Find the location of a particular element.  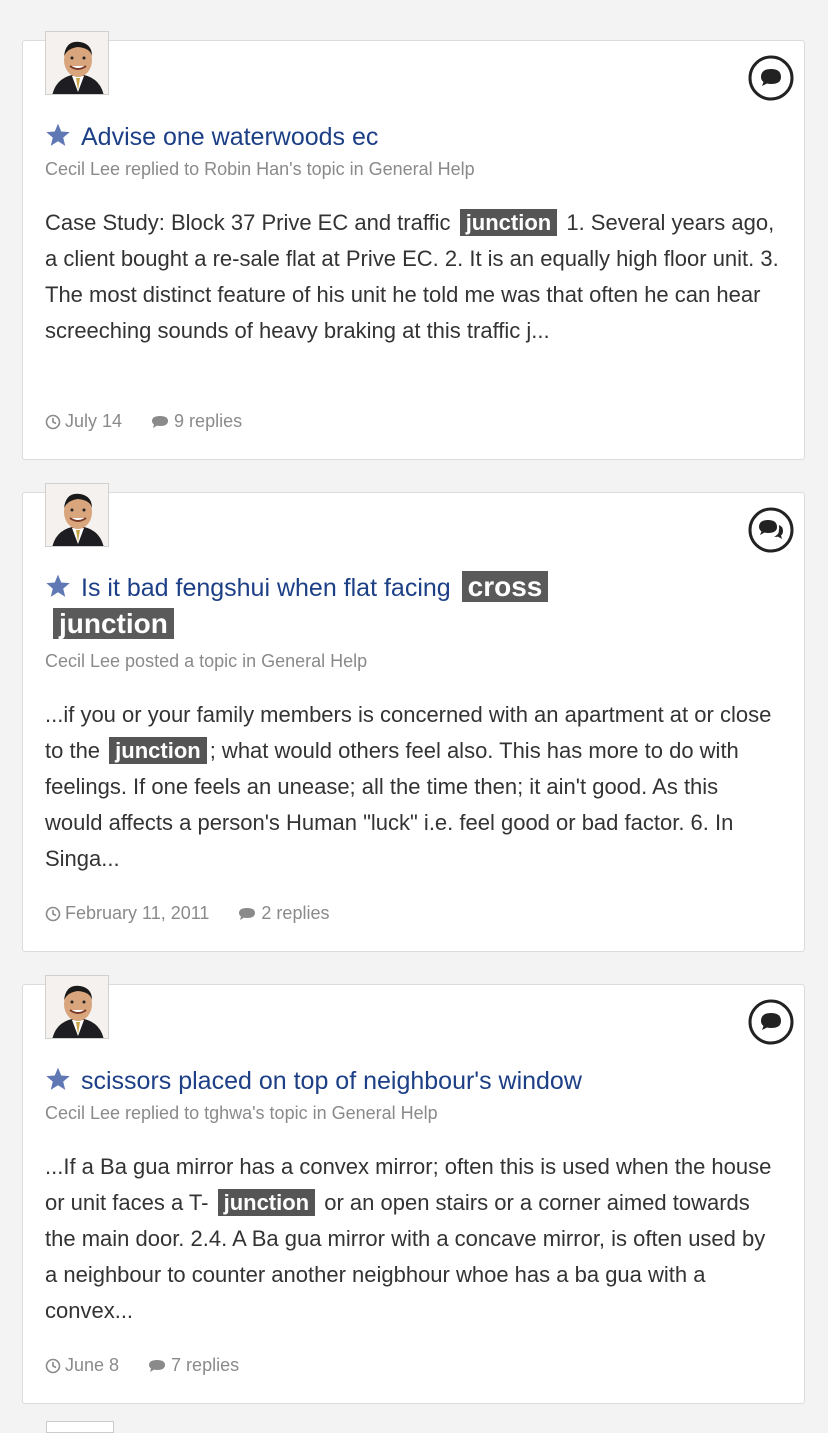

comments-icon is located at coordinates (771, 530).